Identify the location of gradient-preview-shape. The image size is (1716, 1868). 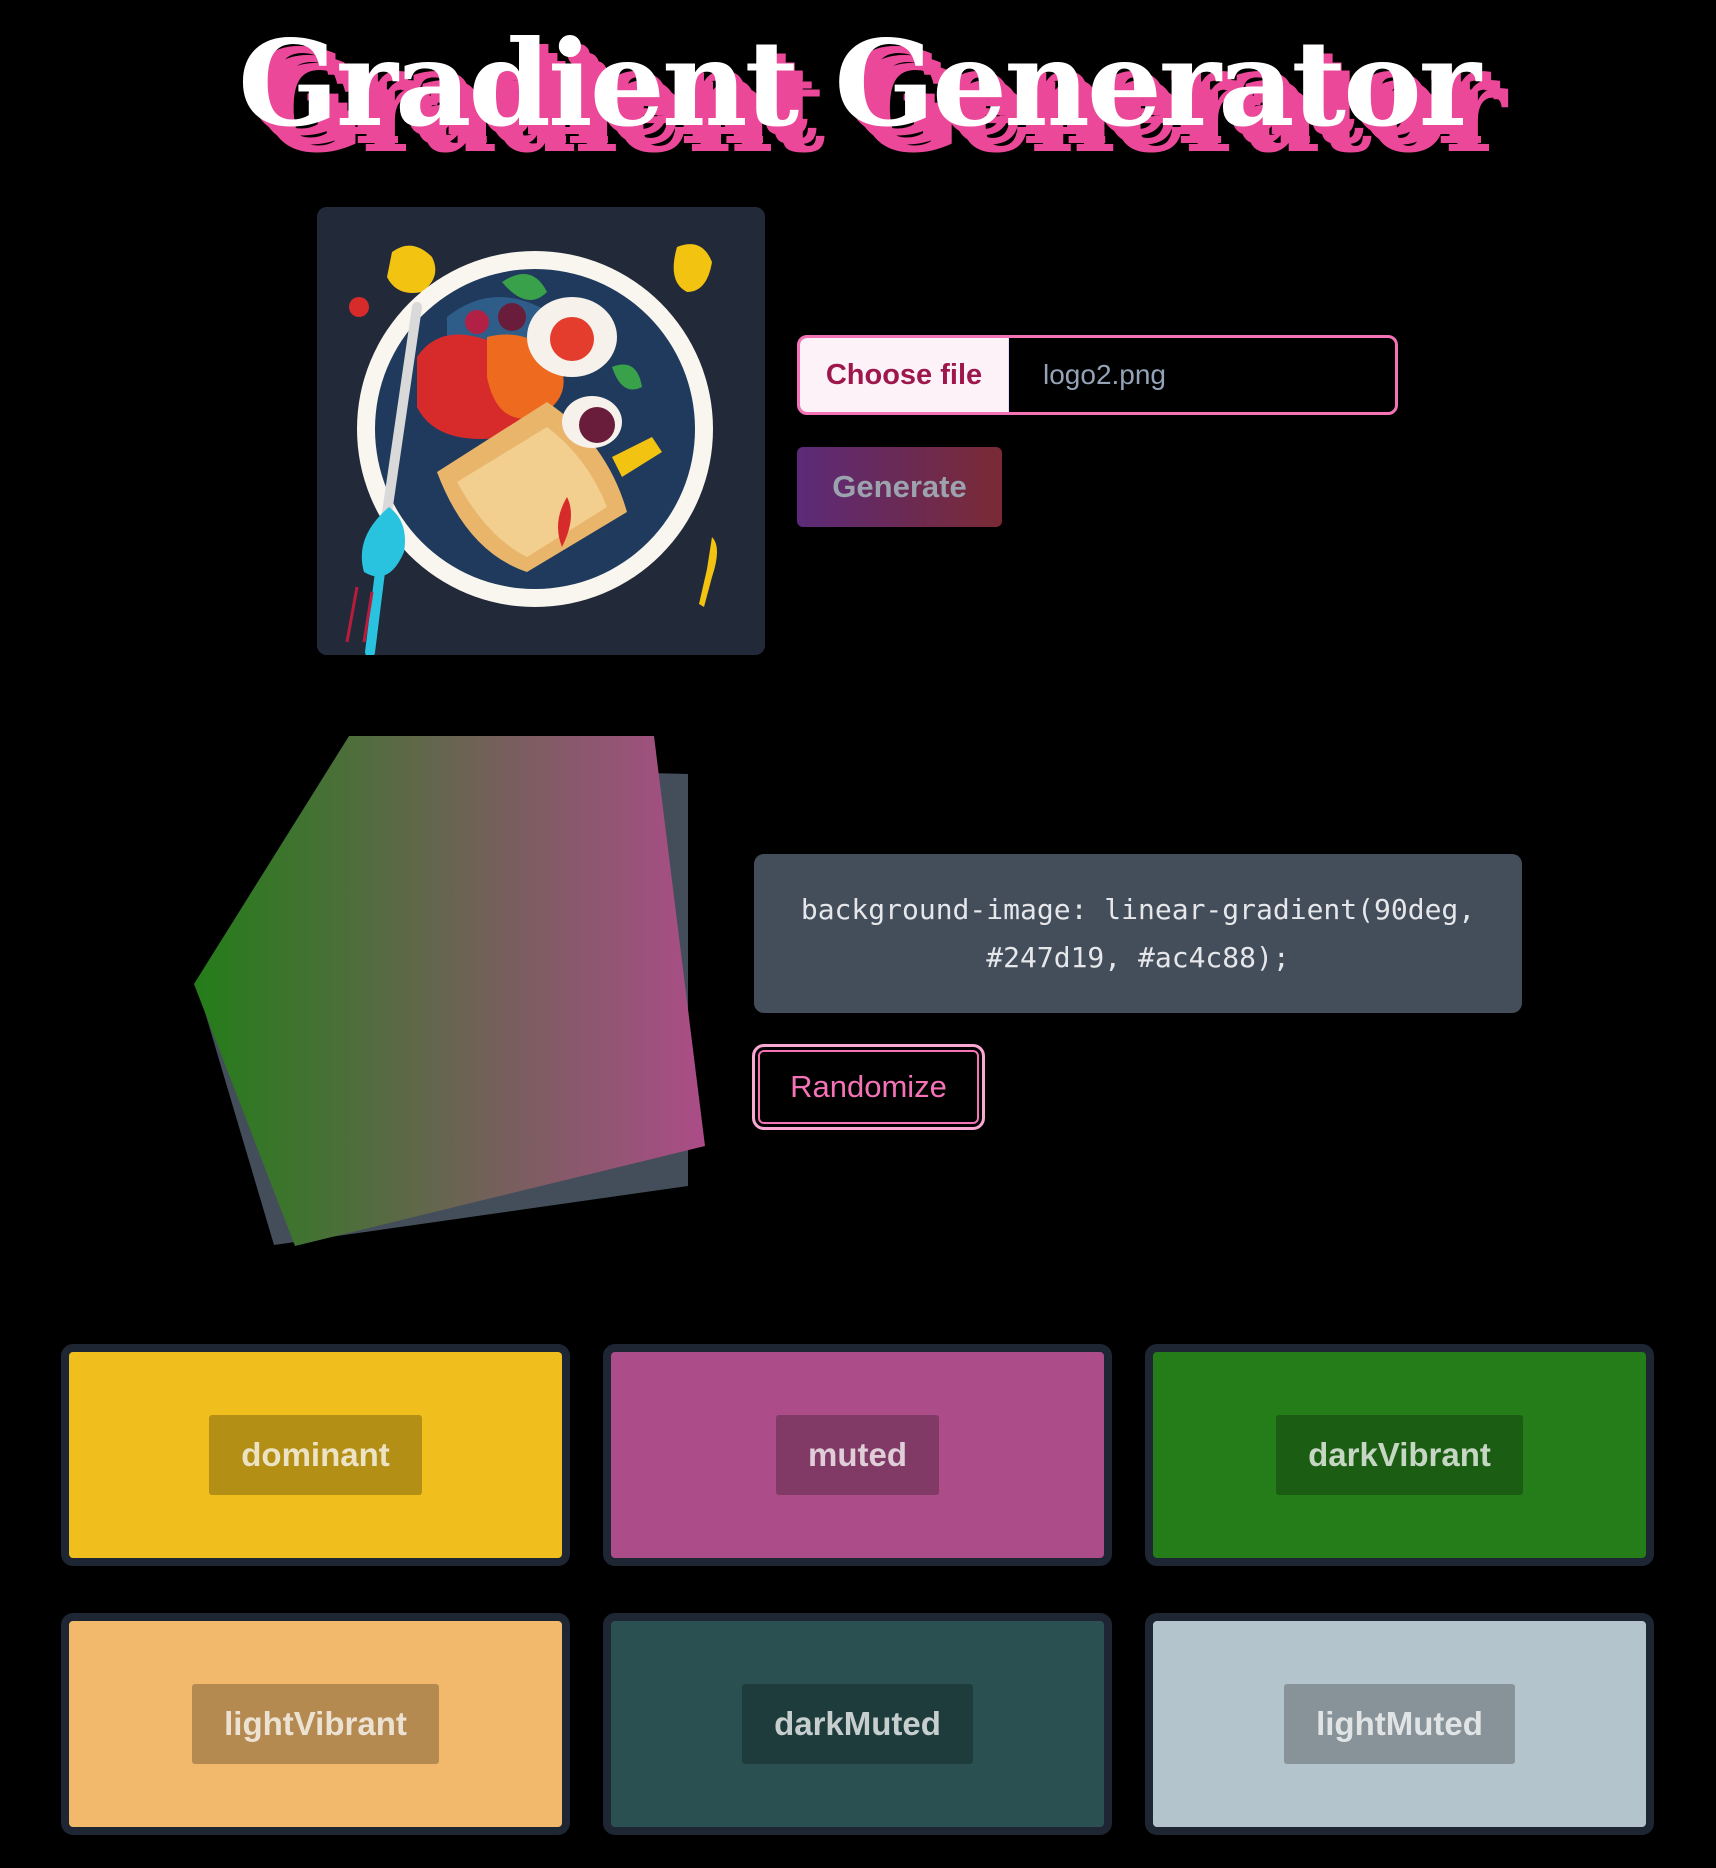
(450, 990).